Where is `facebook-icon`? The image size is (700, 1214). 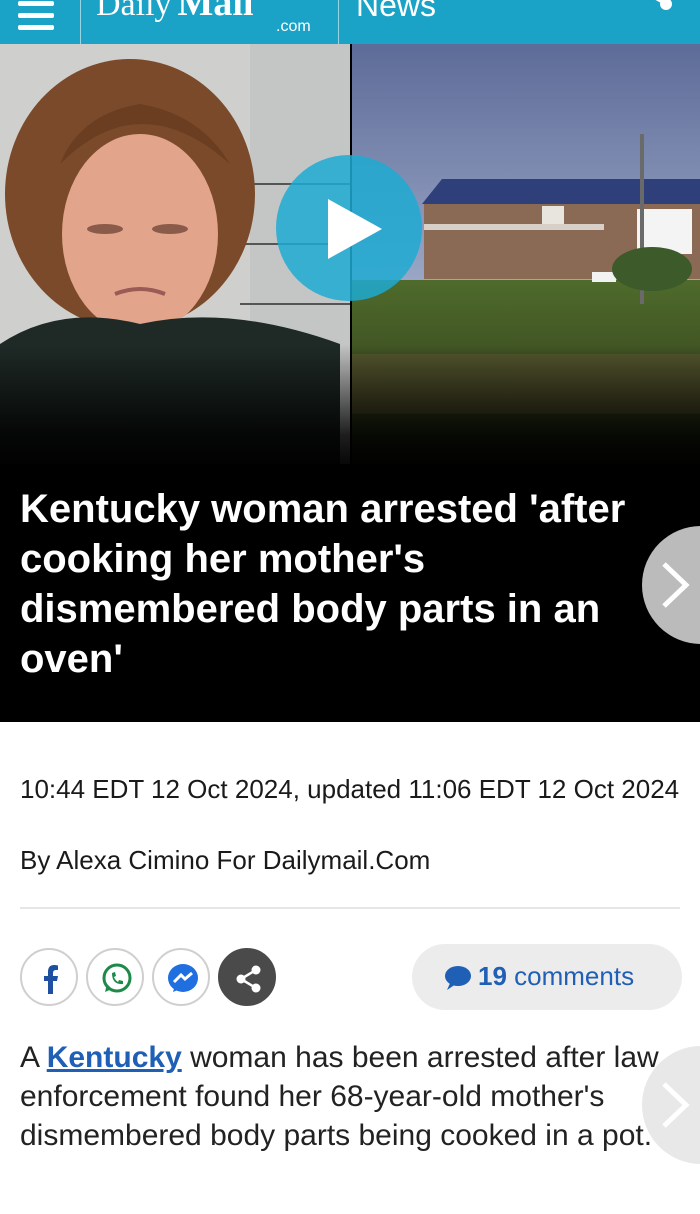 facebook-icon is located at coordinates (51, 979).